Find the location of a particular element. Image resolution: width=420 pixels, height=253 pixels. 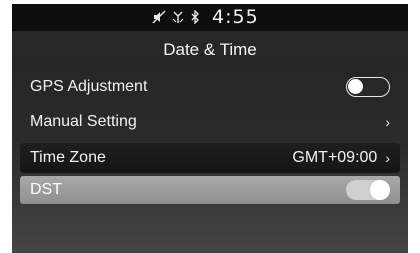

status-bar: 4:55 is located at coordinates (210, 17).